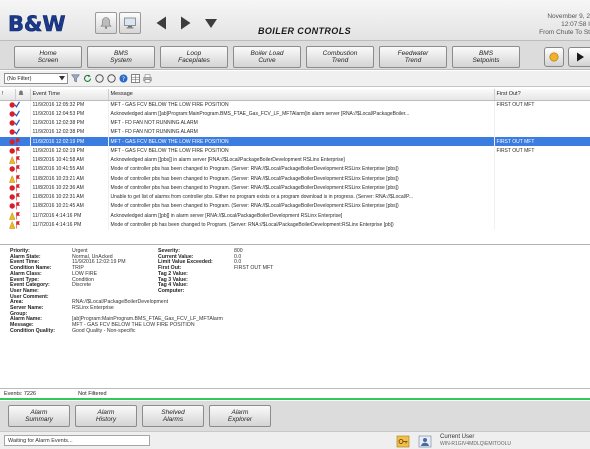  Describe the element at coordinates (295, 79) in the screenshot. I see `alarm-toolbar: (No Filter) ?` at that location.